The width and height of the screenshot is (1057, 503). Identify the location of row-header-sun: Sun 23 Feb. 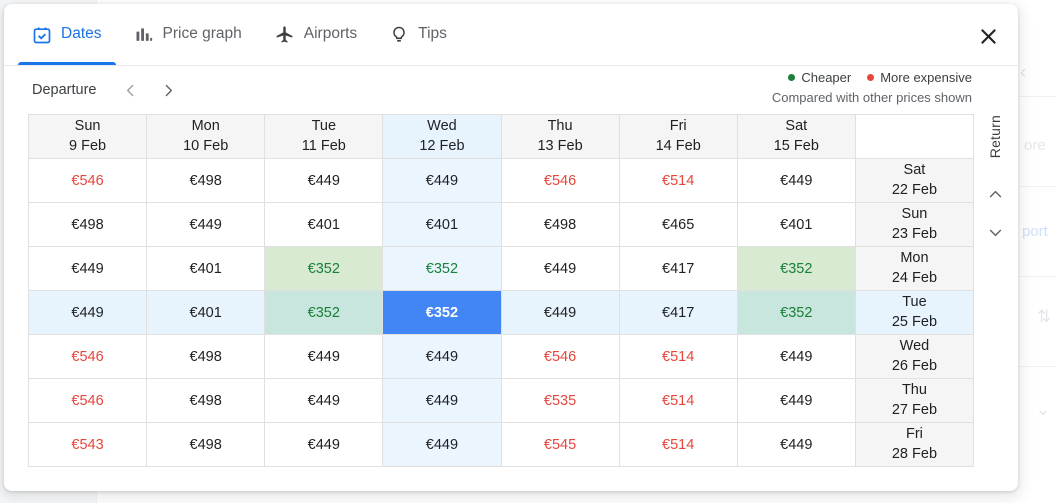
(914, 224).